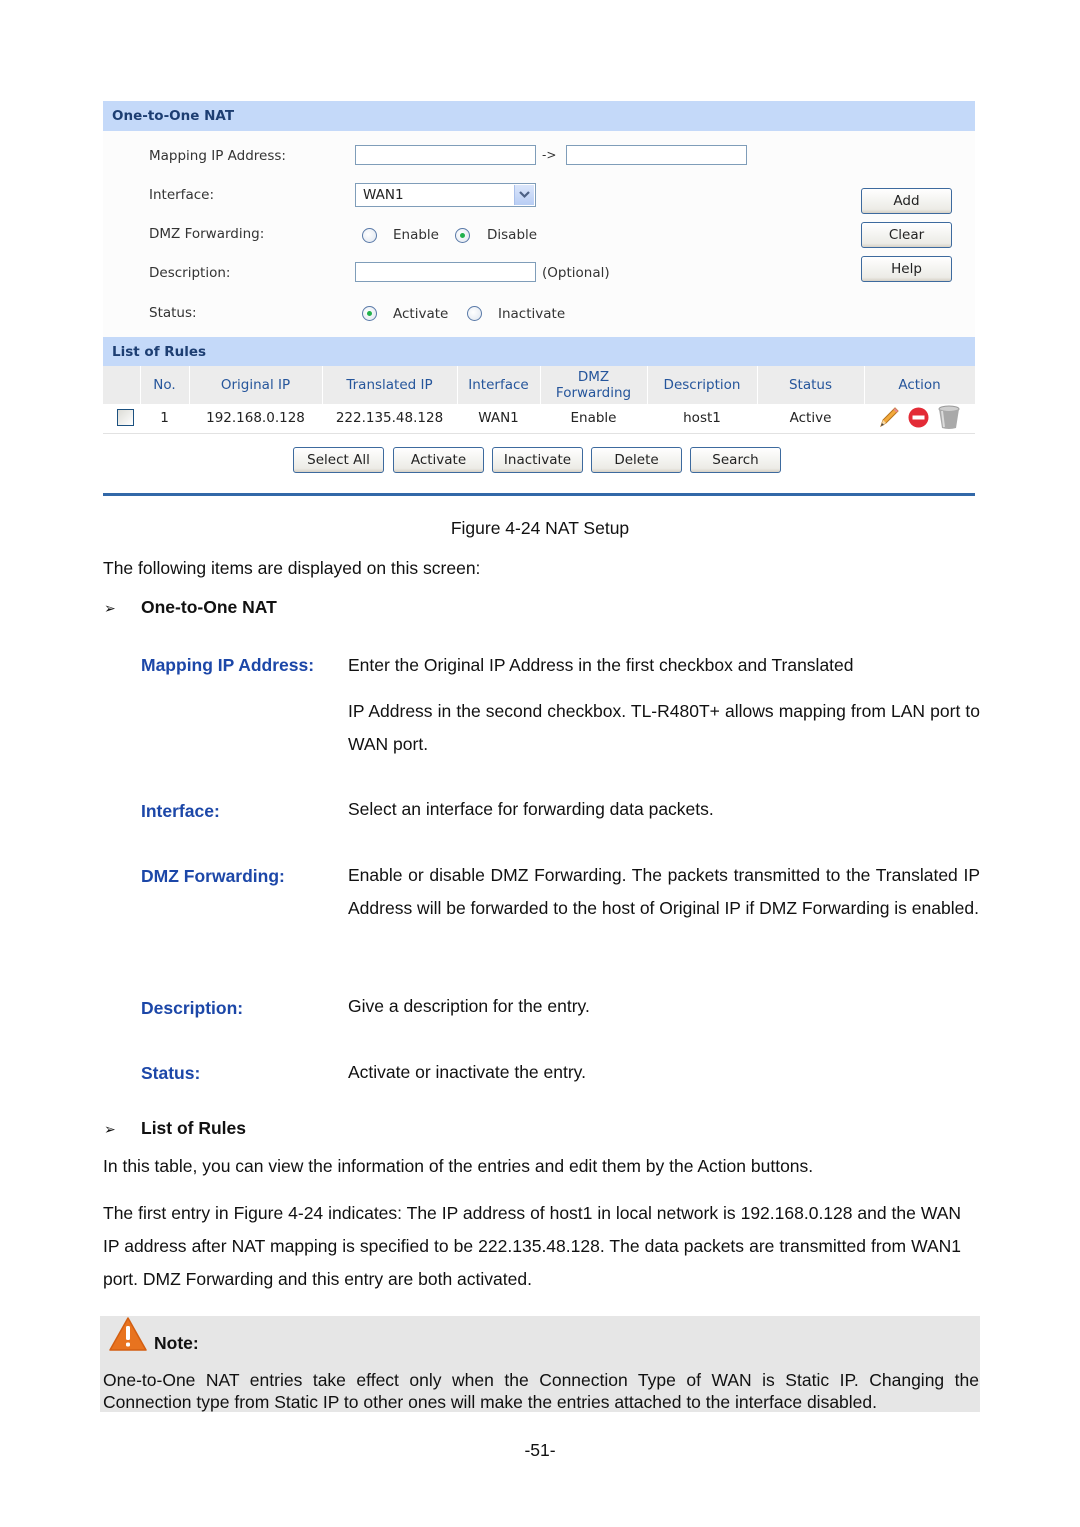 The image size is (1080, 1527). I want to click on section-title: List of Rules, so click(159, 352).